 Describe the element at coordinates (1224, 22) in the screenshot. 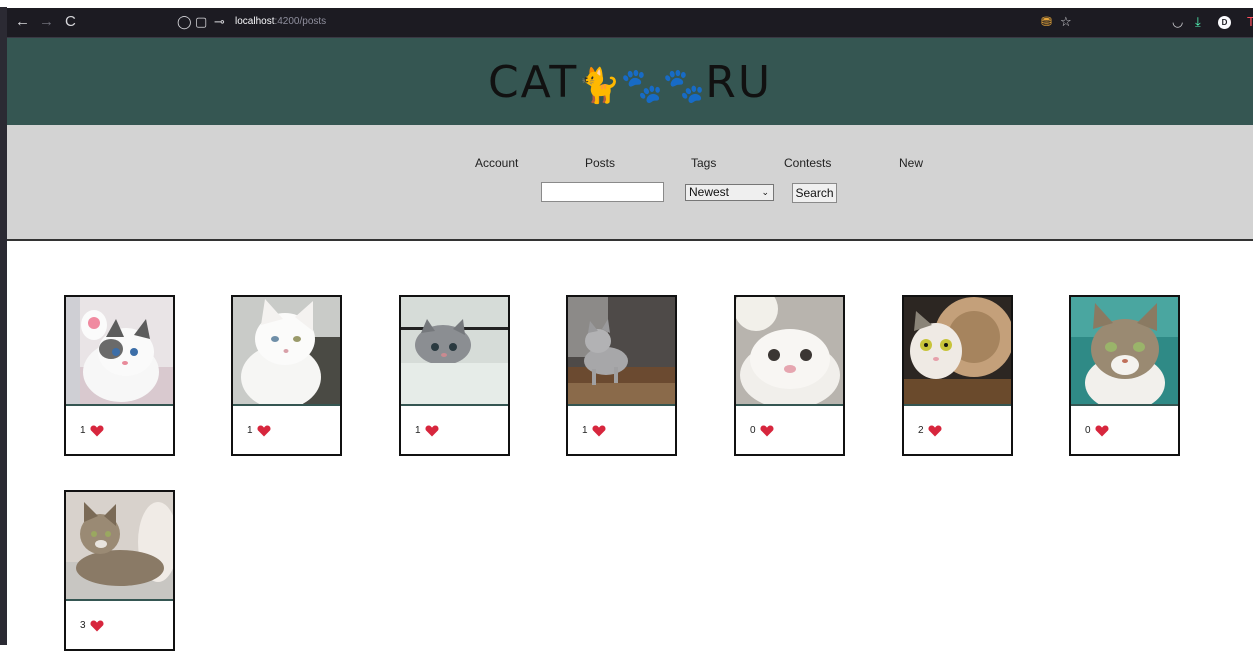

I see `profile-avatar: D` at that location.